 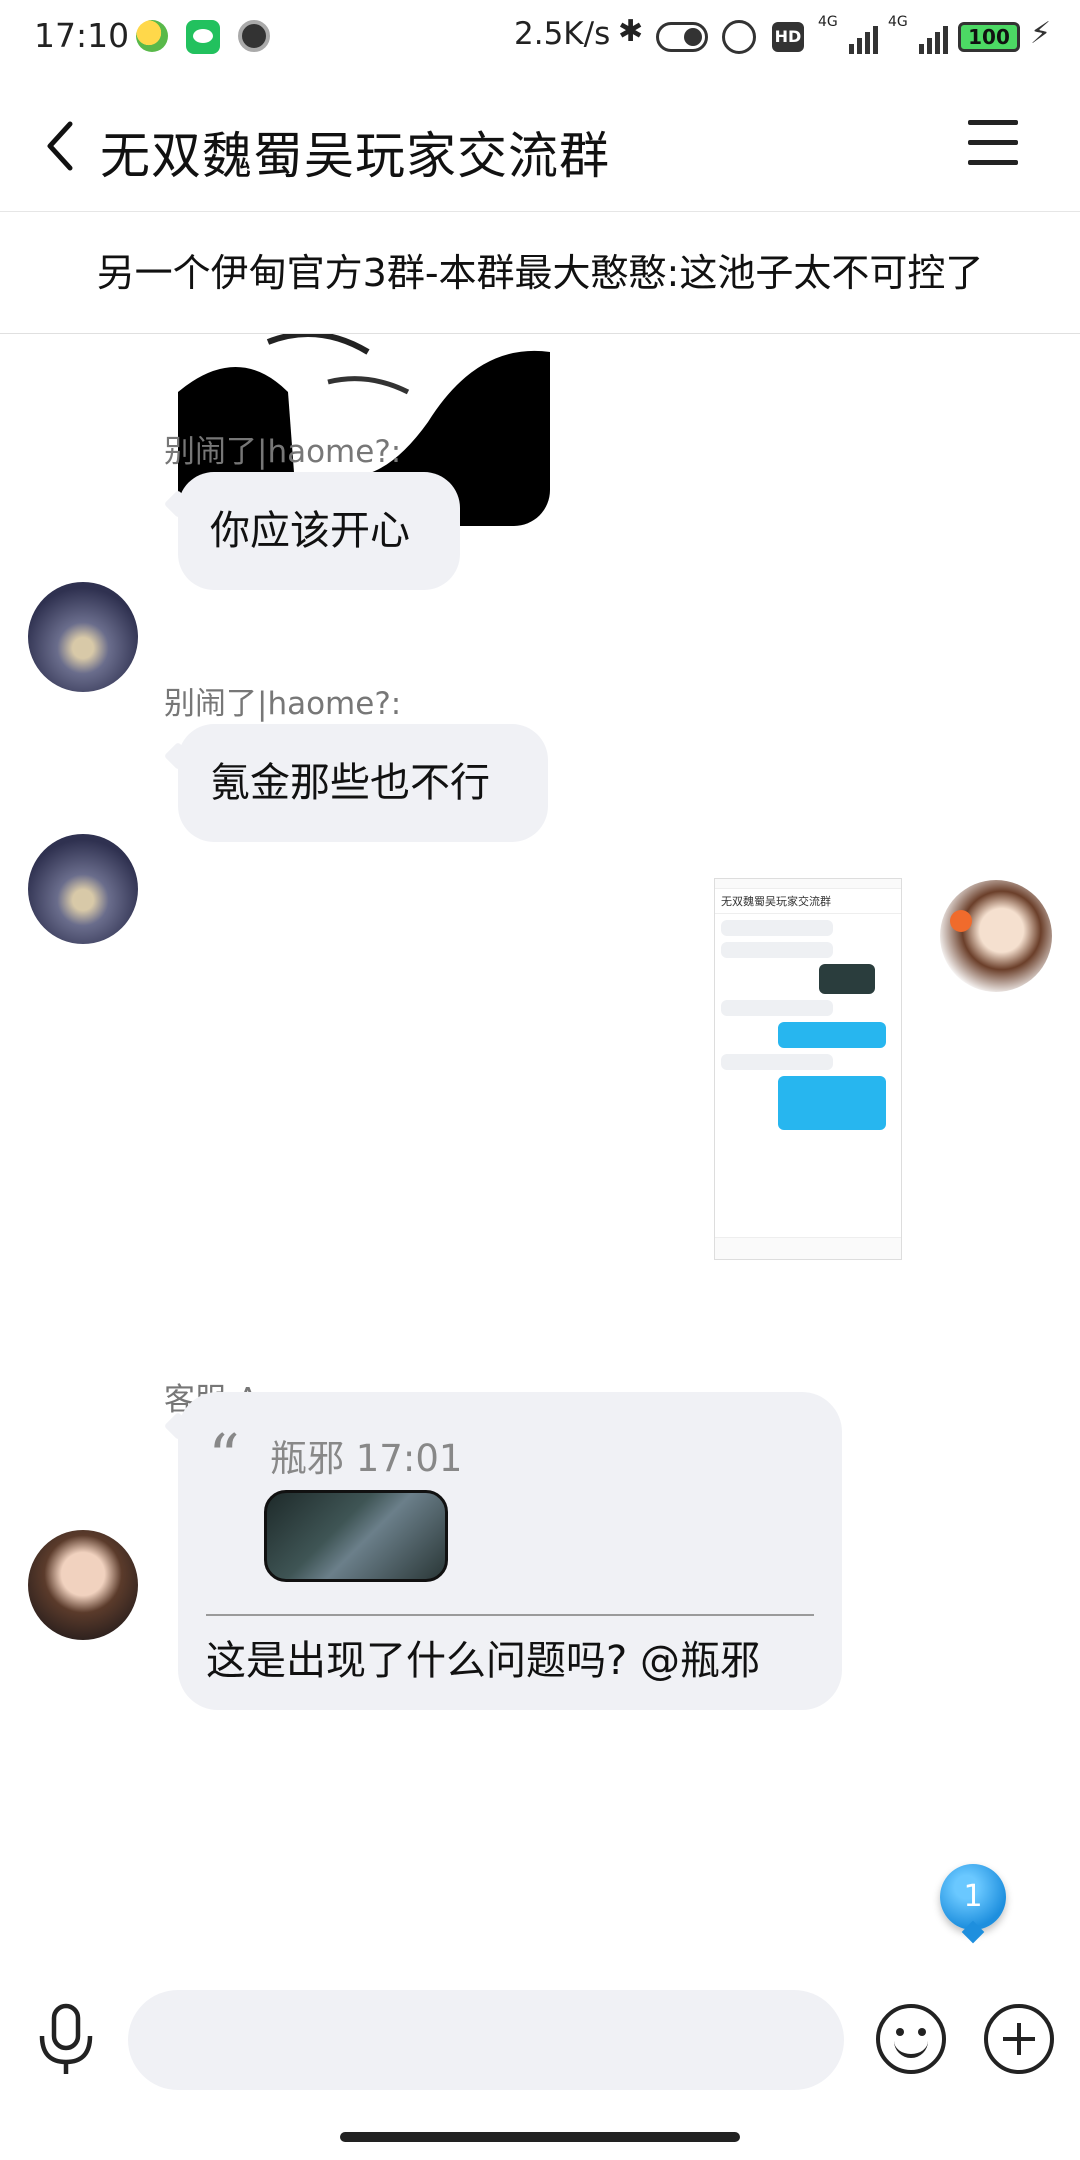 I want to click on network-speed: 2.5K/s, so click(x=562, y=34).